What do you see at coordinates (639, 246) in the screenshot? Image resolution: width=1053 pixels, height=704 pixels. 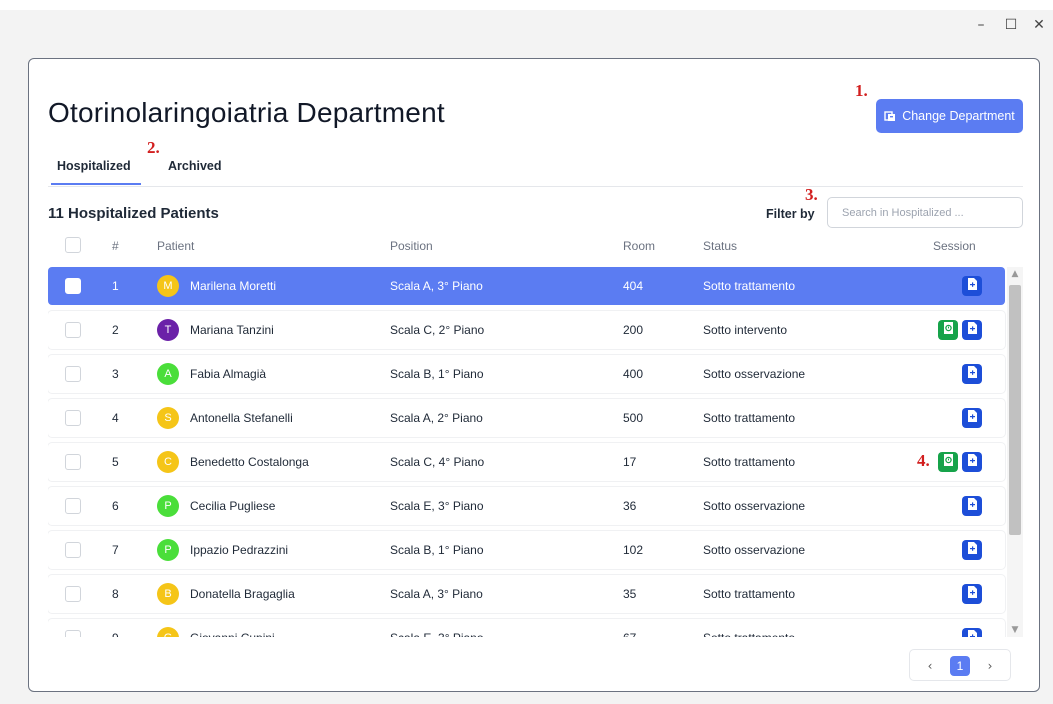 I see `column-header-room: Room` at bounding box center [639, 246].